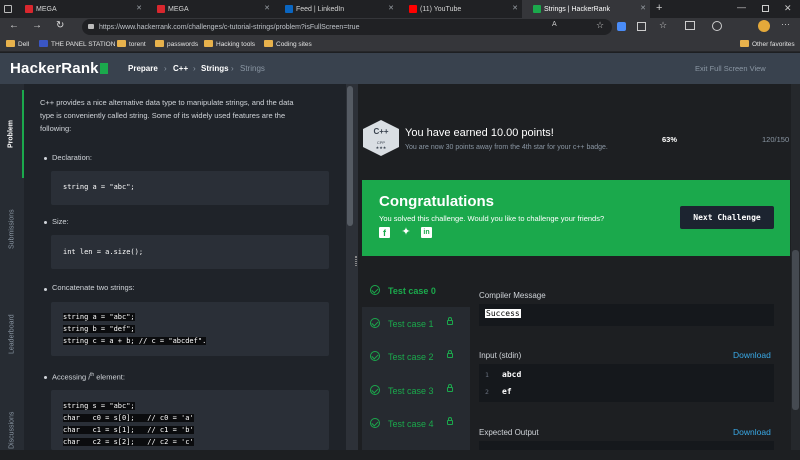 This screenshot has height=460, width=800. Describe the element at coordinates (776, 139) in the screenshot. I see `progress-score: 120/150` at that location.